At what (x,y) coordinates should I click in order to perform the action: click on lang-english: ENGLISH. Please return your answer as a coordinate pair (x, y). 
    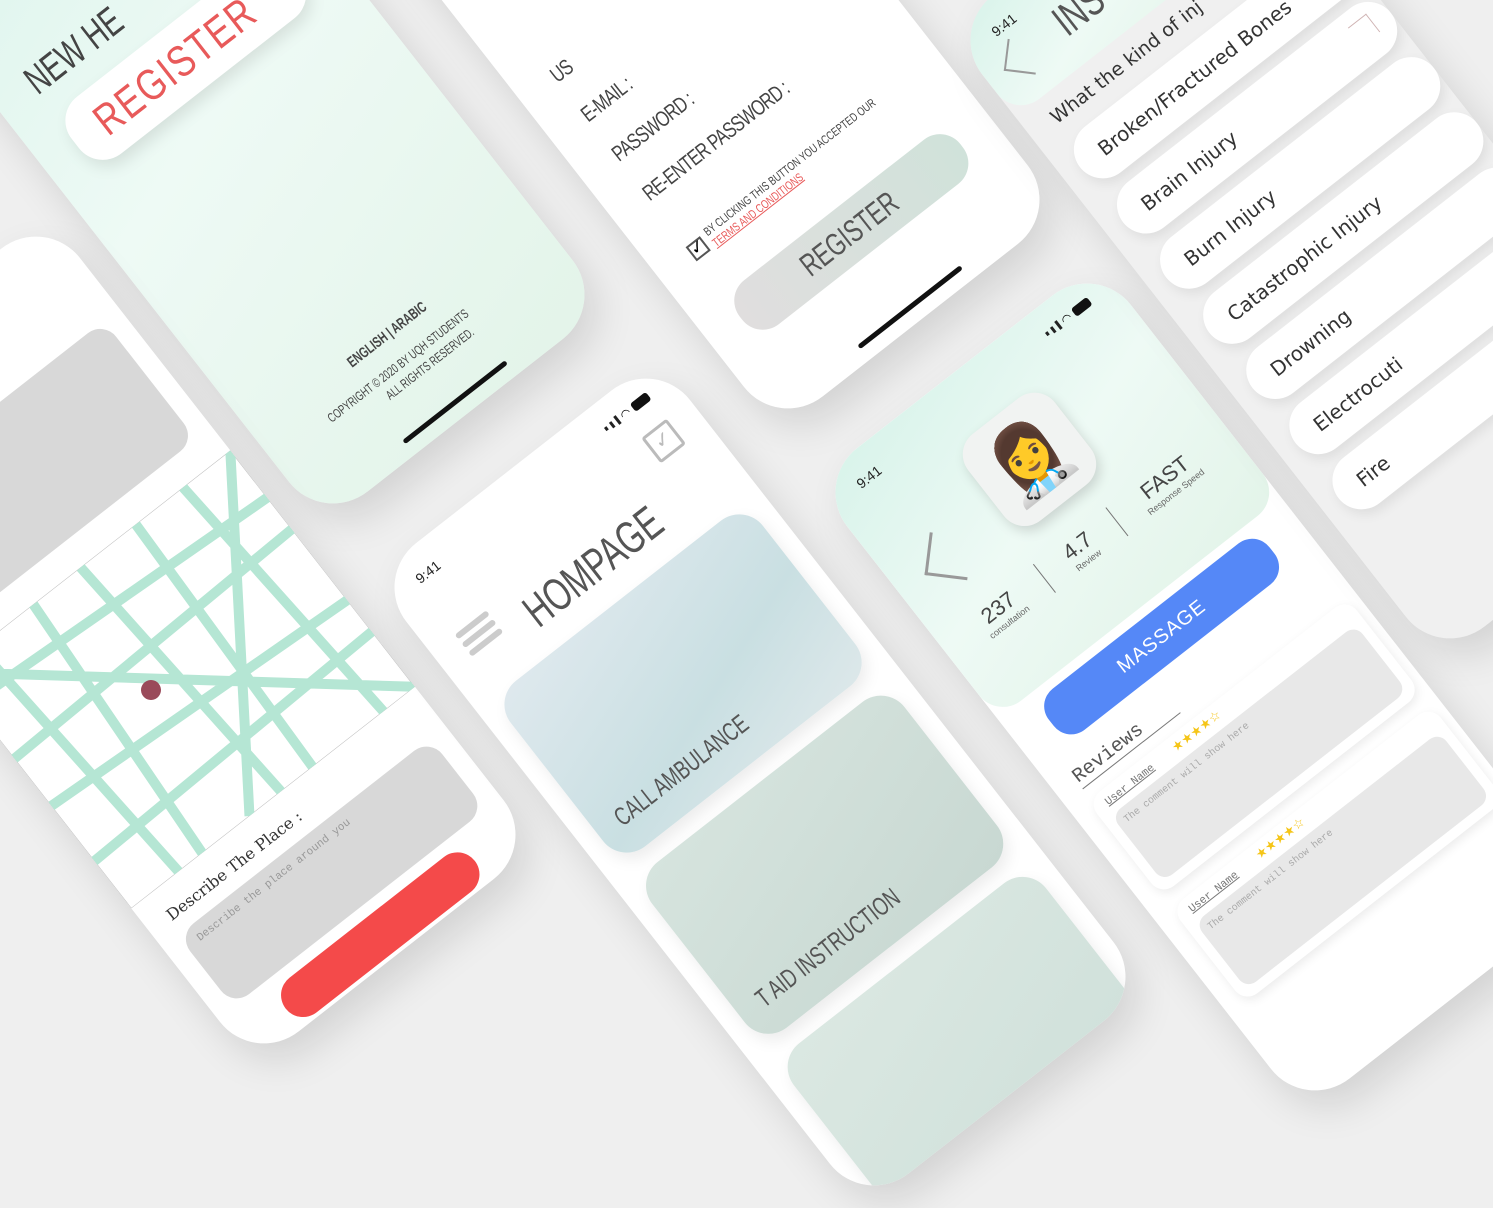
    Looking at the image, I should click on (367, 350).